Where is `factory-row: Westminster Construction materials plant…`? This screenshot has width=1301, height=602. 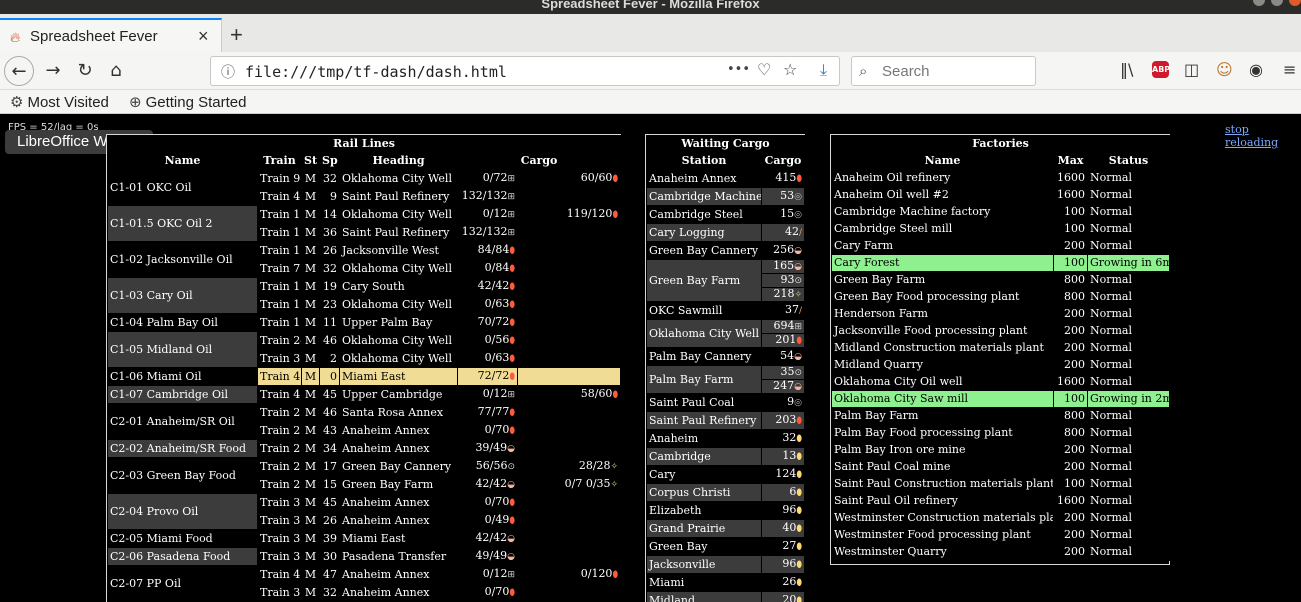 factory-row: Westminster Construction materials plant… is located at coordinates (1001, 518).